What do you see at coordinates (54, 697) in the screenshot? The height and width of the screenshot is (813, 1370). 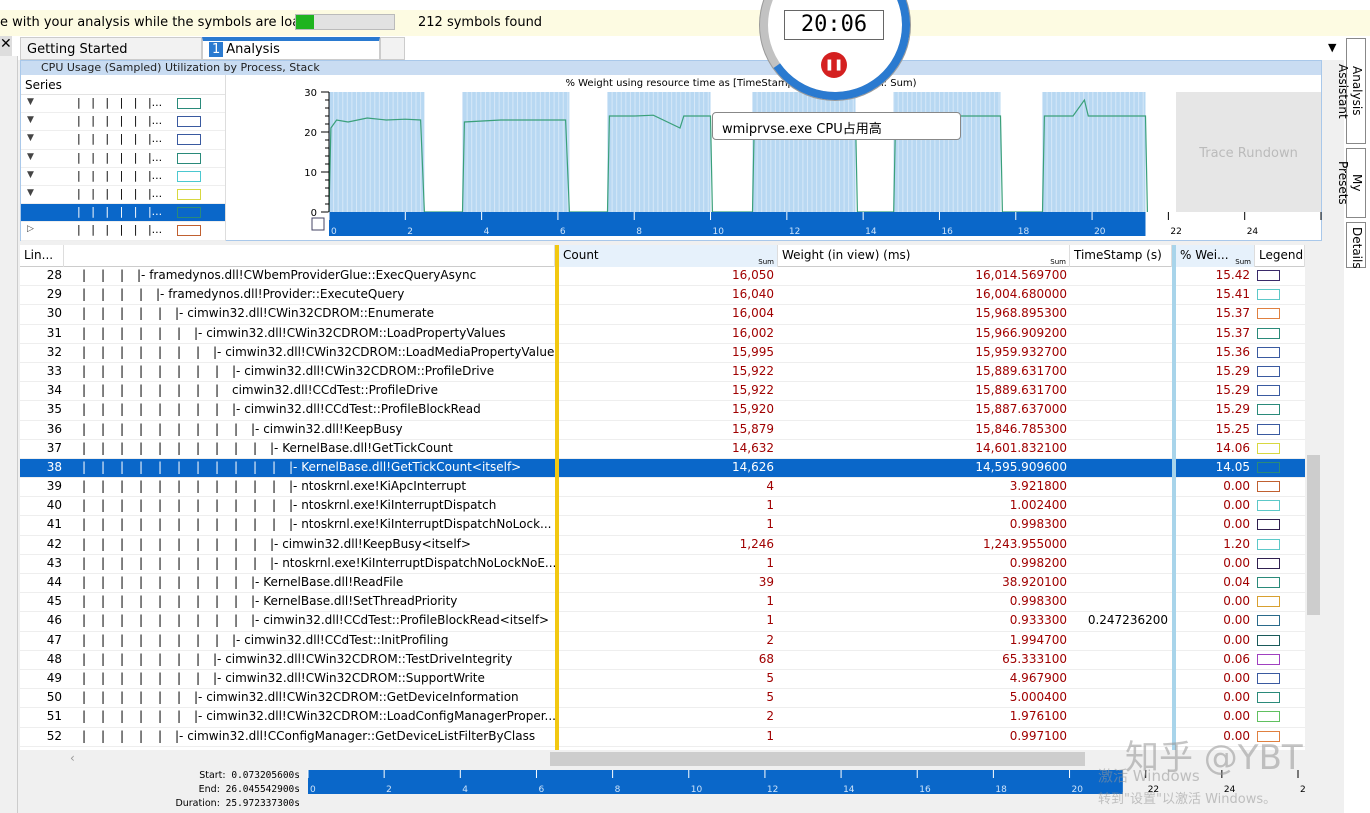 I see `line-number: 50` at bounding box center [54, 697].